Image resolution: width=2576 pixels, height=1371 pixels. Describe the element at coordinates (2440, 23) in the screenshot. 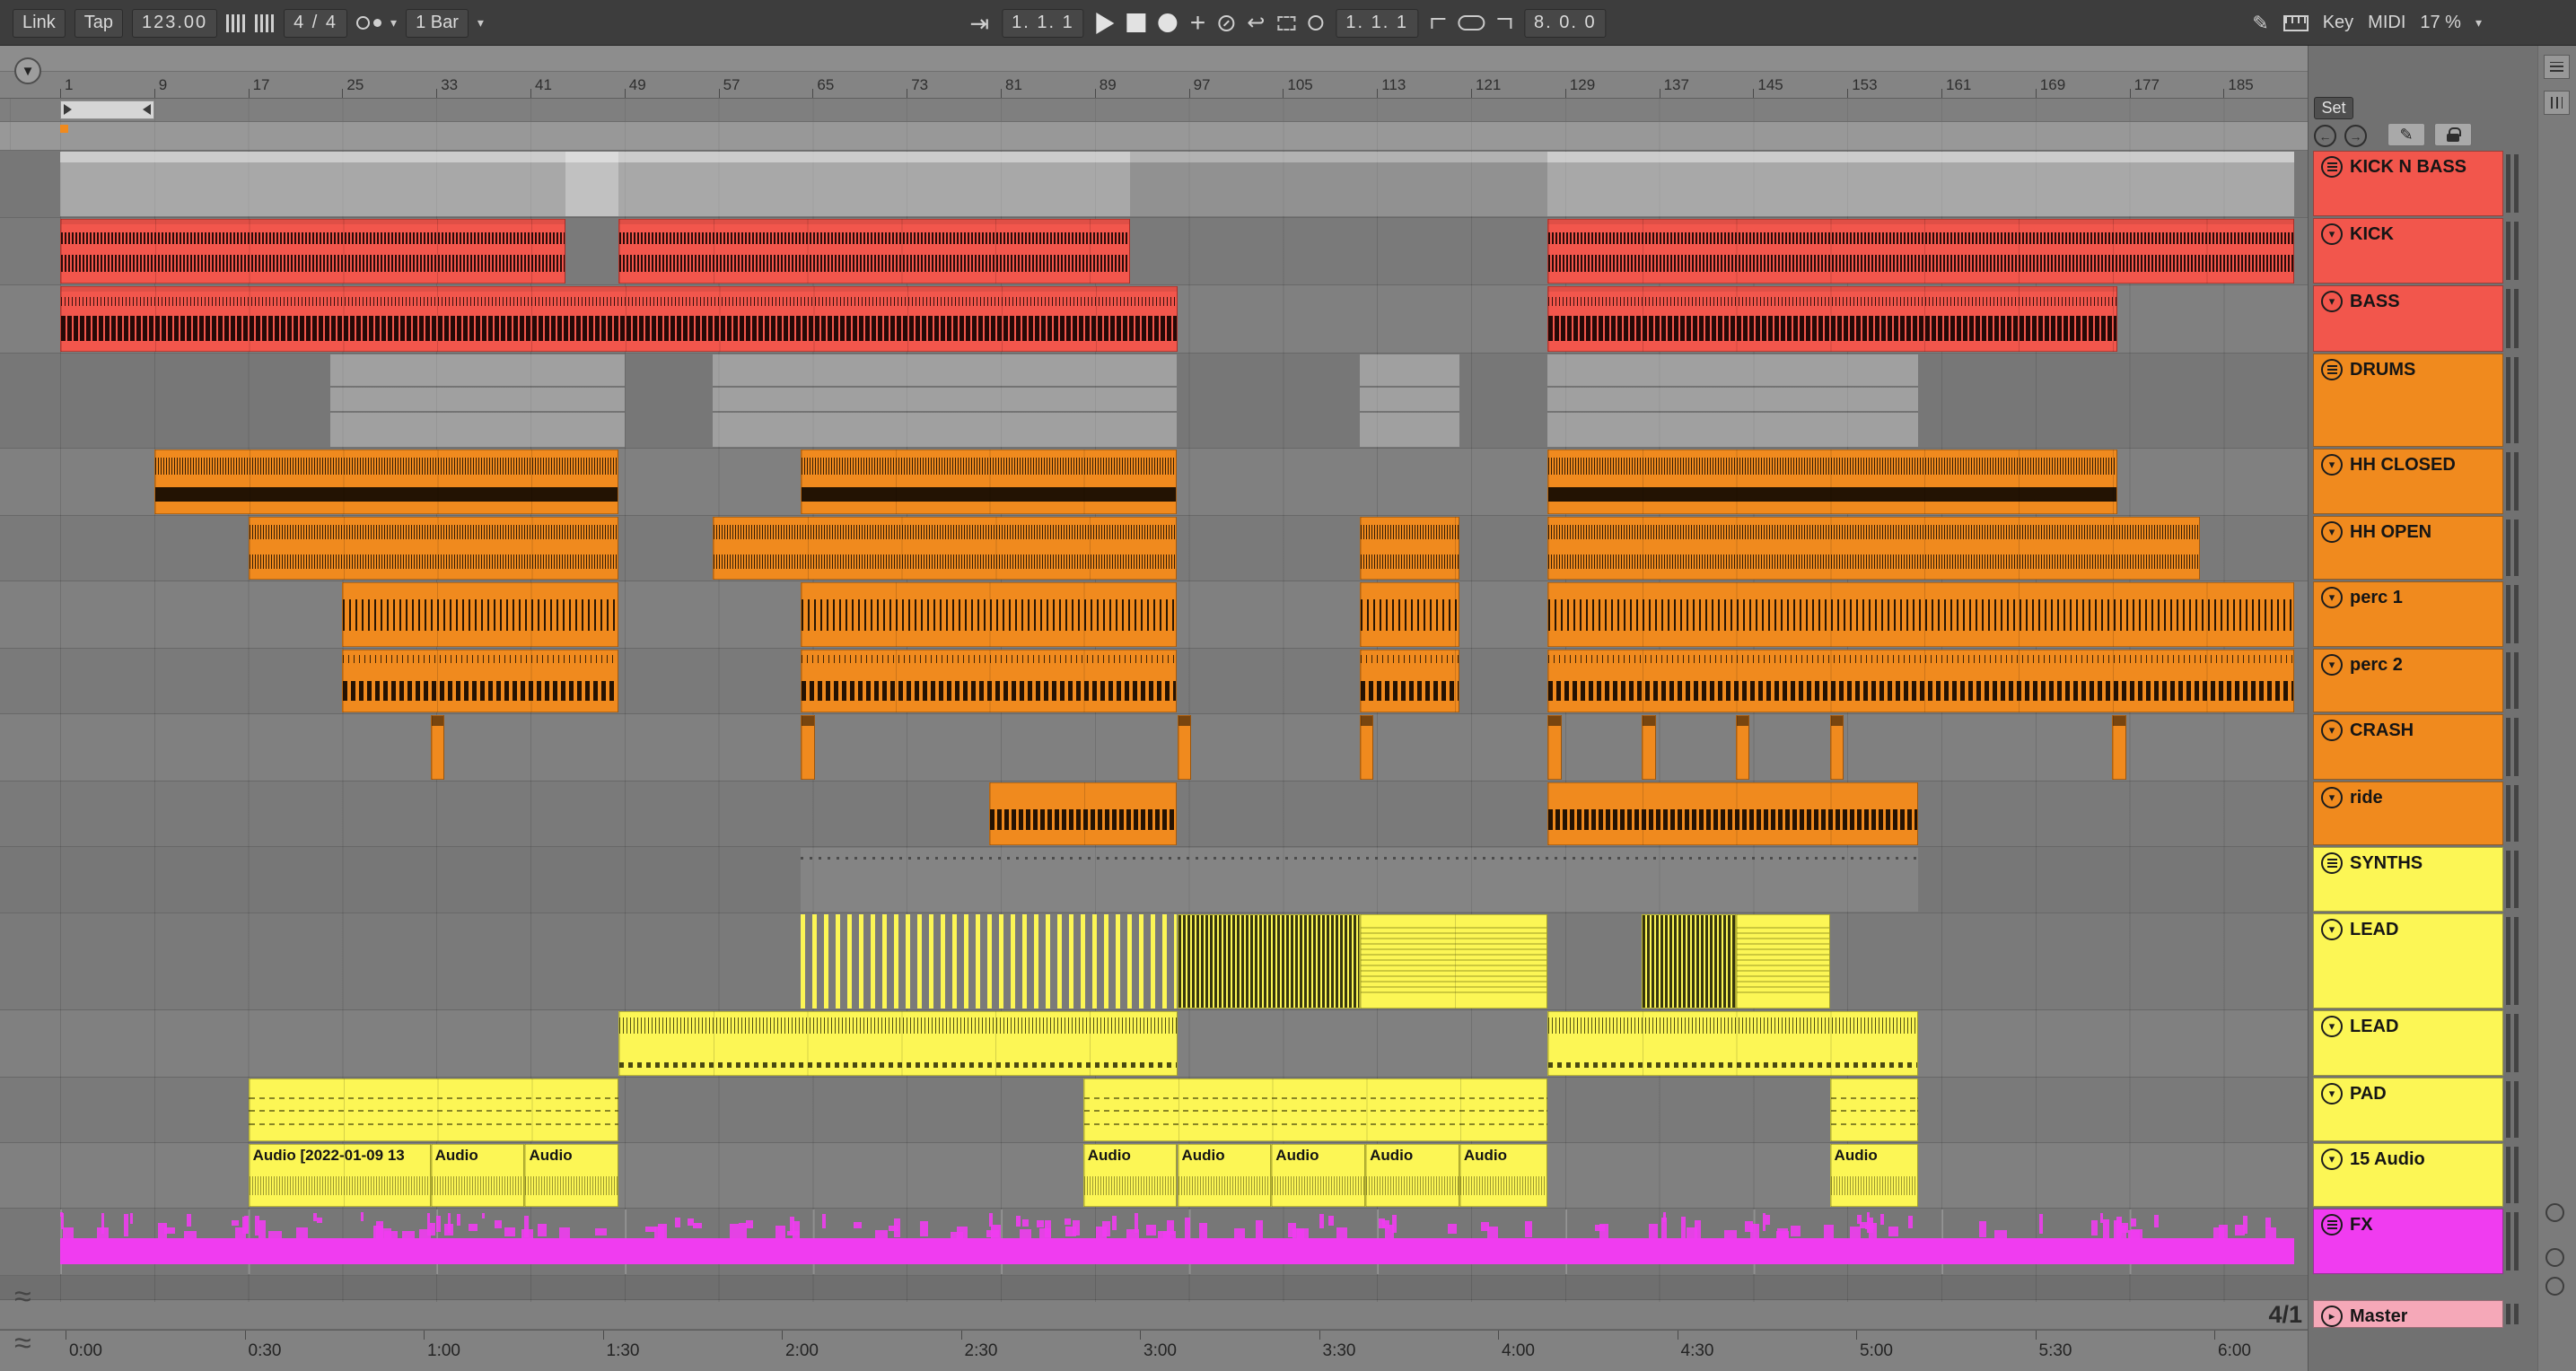

I see `cpu-meter: 17 %` at that location.